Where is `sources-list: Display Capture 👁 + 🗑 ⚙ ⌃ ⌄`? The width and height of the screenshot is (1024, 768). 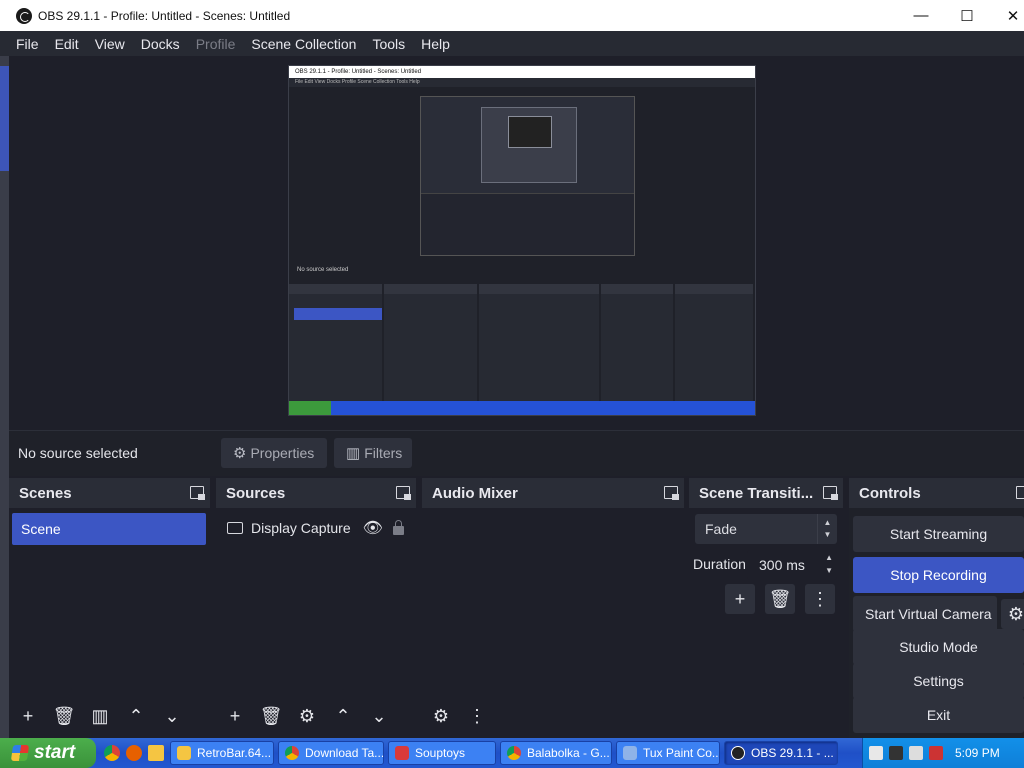
sources-list: Display Capture 👁 + 🗑 ⚙ ⌃ ⌄ is located at coordinates (316, 623).